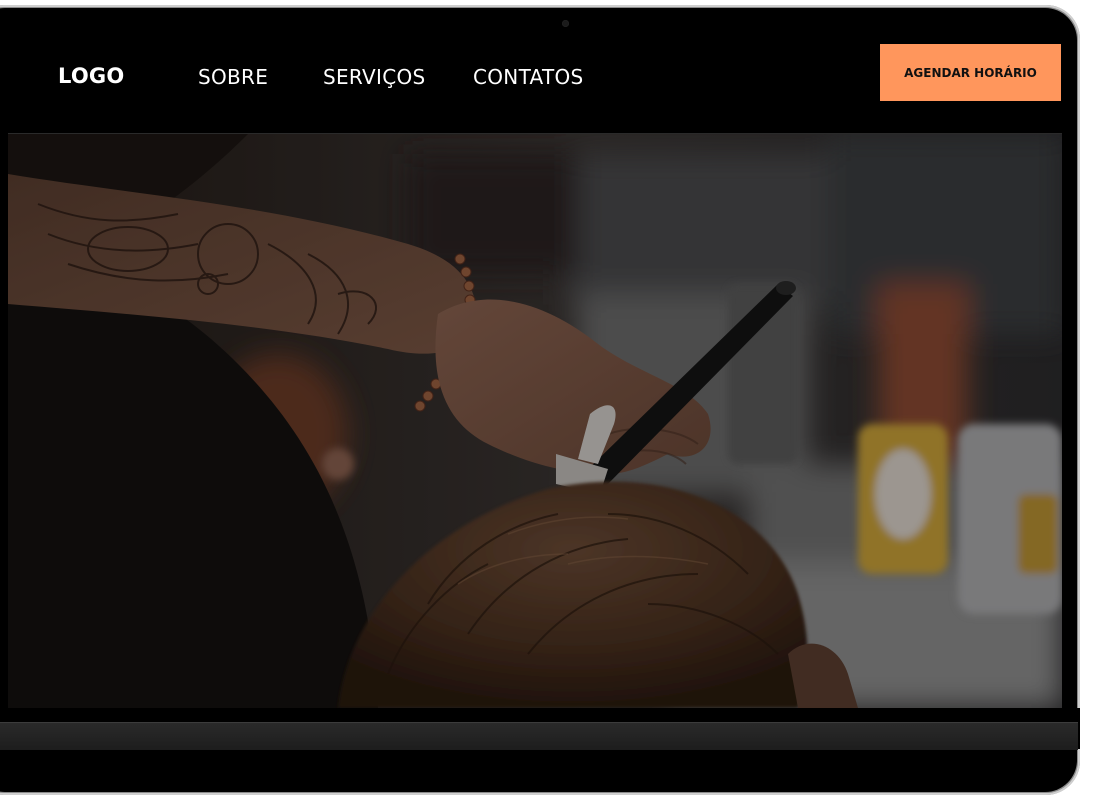  I want to click on laptop-base, so click(539, 736).